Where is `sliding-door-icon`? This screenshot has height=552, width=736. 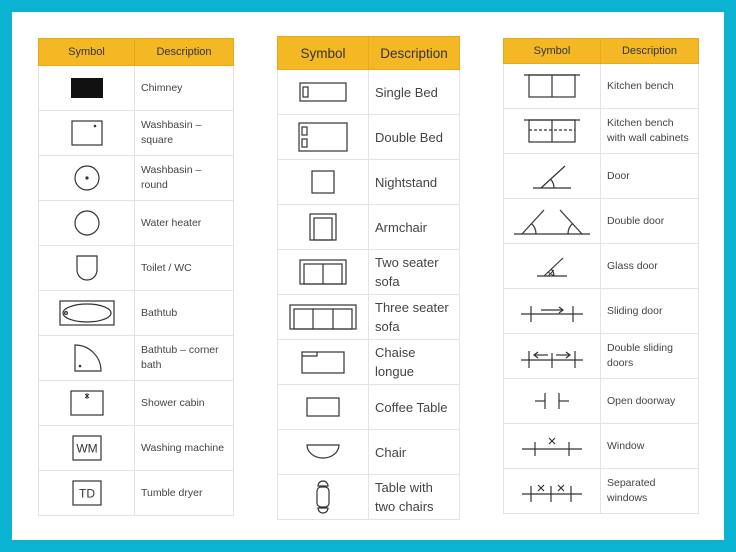
sliding-door-icon is located at coordinates (552, 314).